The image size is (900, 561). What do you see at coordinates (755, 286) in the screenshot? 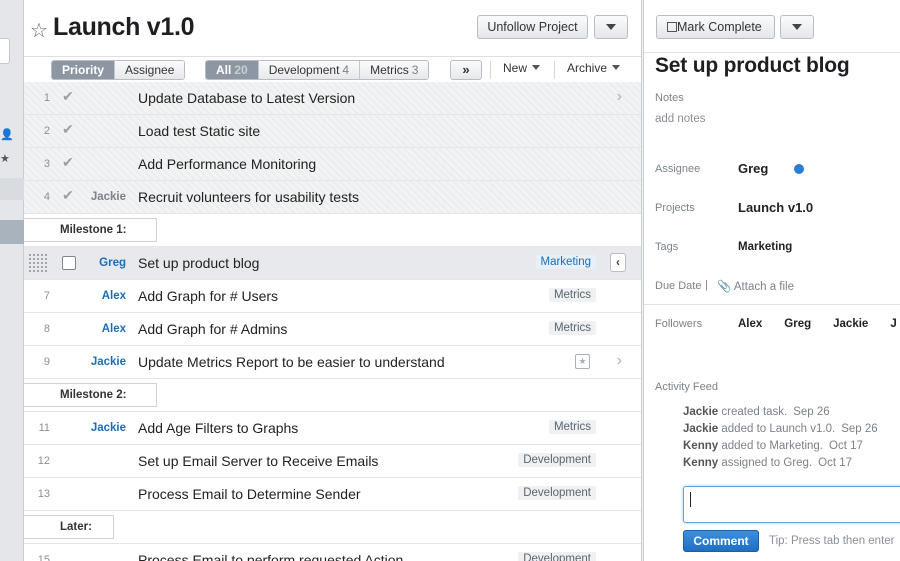
I see `attach-file-link: 📎 Attach a file` at bounding box center [755, 286].